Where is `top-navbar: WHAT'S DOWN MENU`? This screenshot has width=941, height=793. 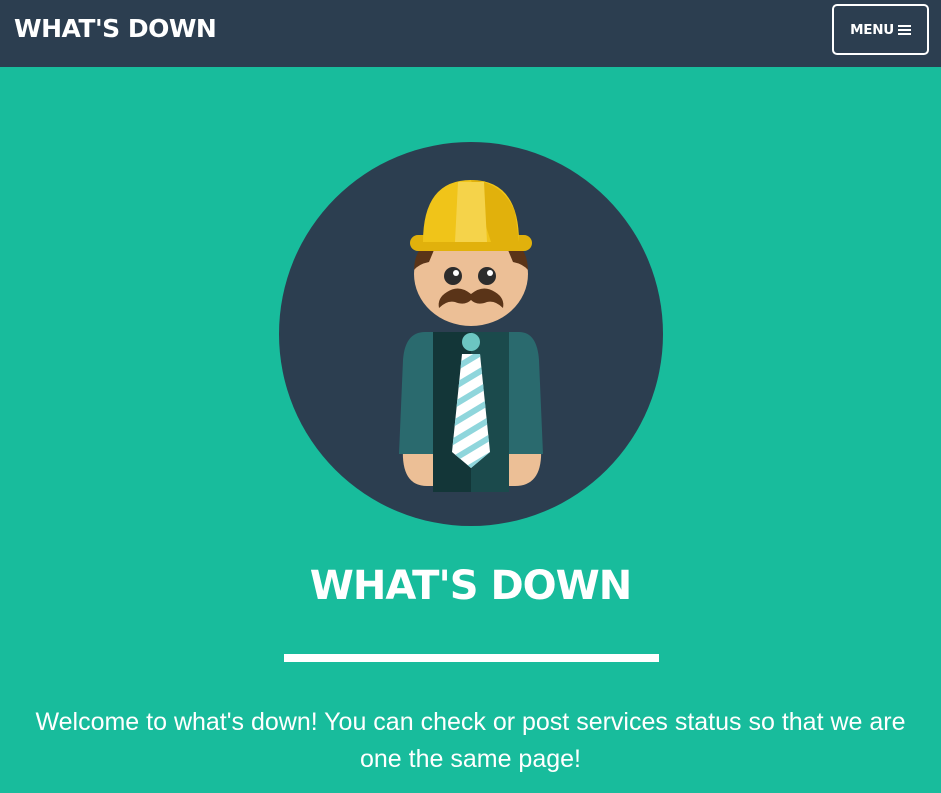 top-navbar: WHAT'S DOWN MENU is located at coordinates (470, 33).